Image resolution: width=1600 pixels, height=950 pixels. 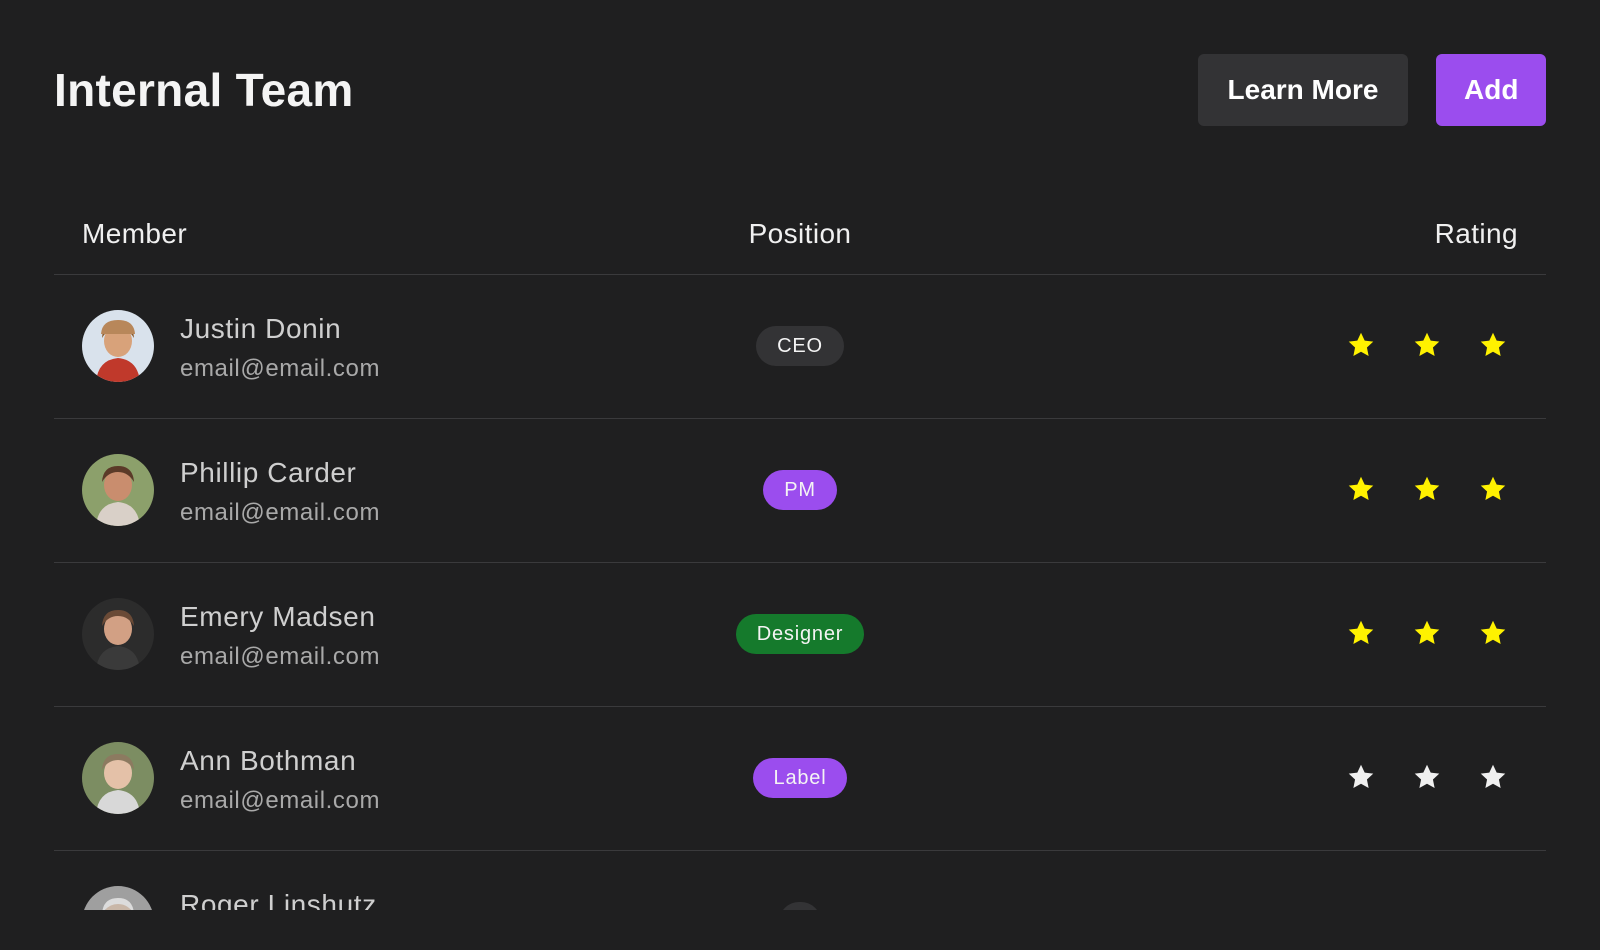 I want to click on position-cell: Label, so click(x=800, y=778).